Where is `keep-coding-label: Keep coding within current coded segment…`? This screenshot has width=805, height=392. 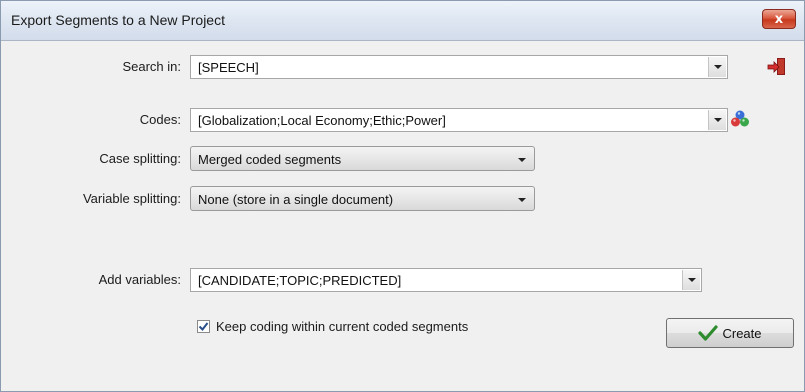
keep-coding-label: Keep coding within current coded segment… is located at coordinates (342, 326).